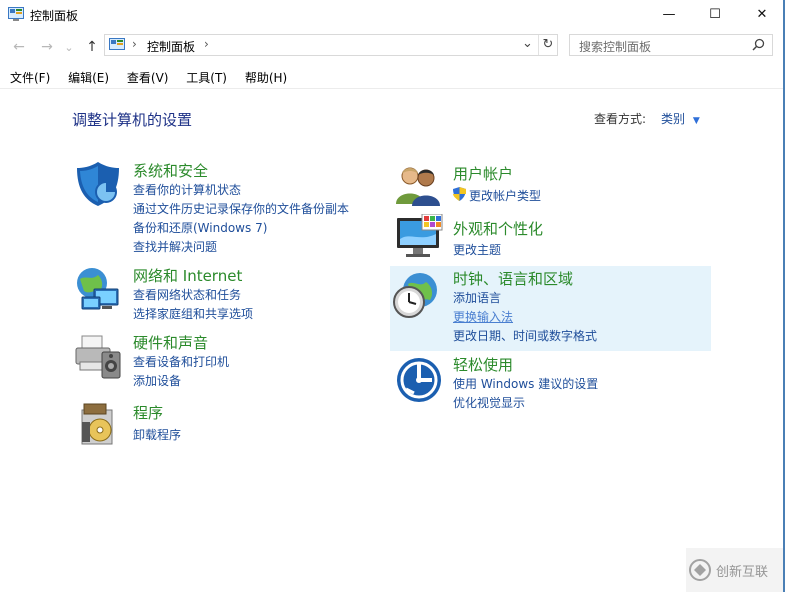 The image size is (785, 592). What do you see at coordinates (459, 195) in the screenshot?
I see `uac-shield-icon` at bounding box center [459, 195].